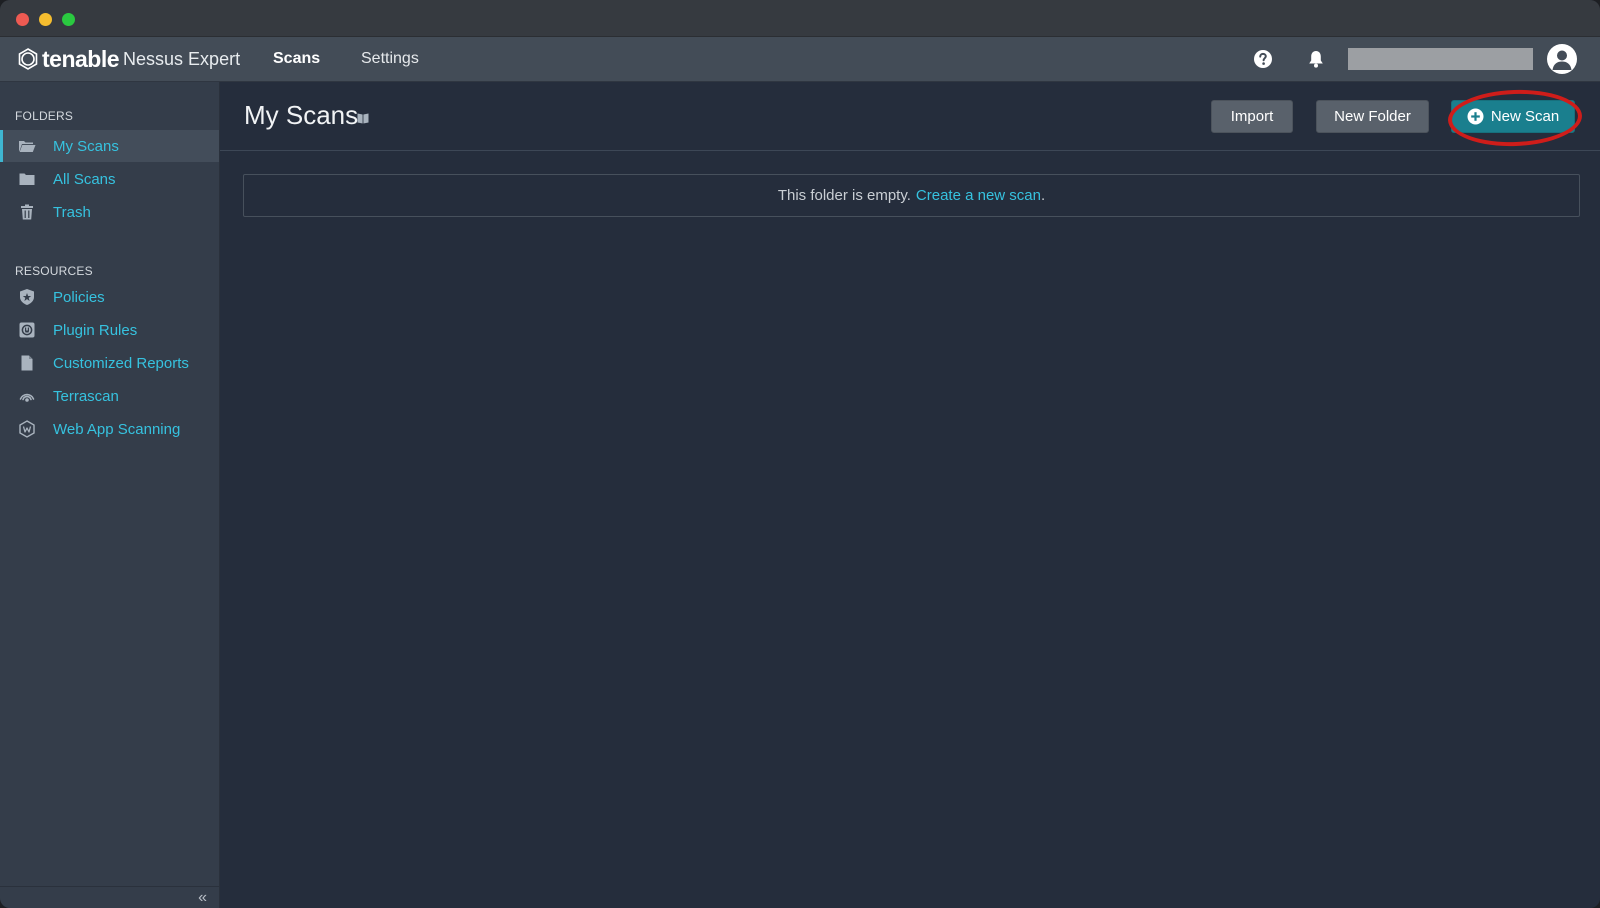  What do you see at coordinates (800, 18) in the screenshot?
I see `window-titlebar` at bounding box center [800, 18].